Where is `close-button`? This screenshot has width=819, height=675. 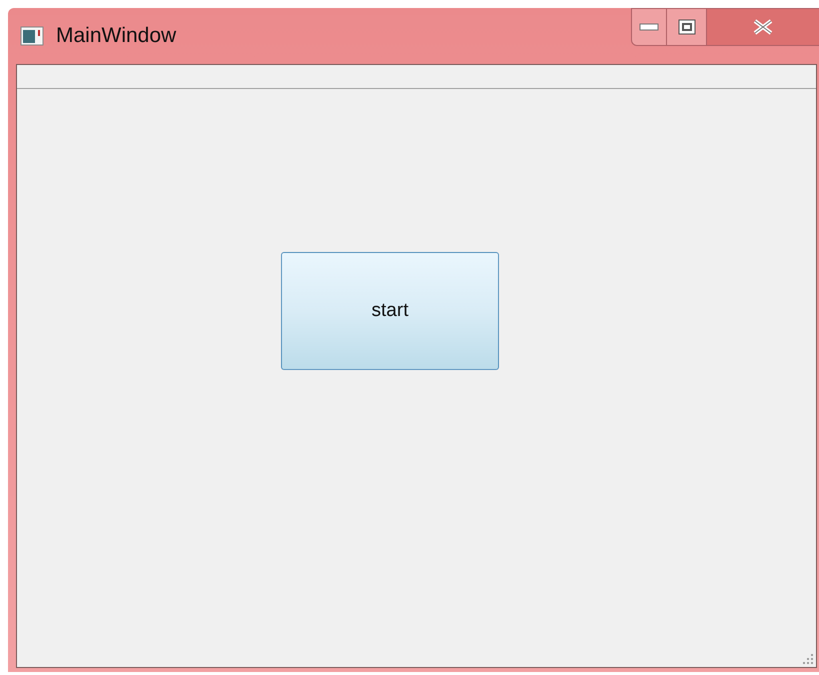
close-button is located at coordinates (763, 27).